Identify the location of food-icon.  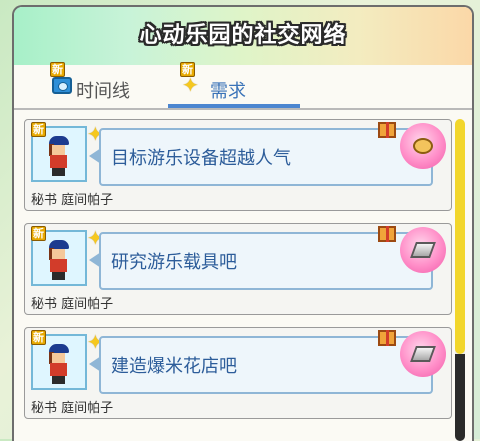
(423, 146).